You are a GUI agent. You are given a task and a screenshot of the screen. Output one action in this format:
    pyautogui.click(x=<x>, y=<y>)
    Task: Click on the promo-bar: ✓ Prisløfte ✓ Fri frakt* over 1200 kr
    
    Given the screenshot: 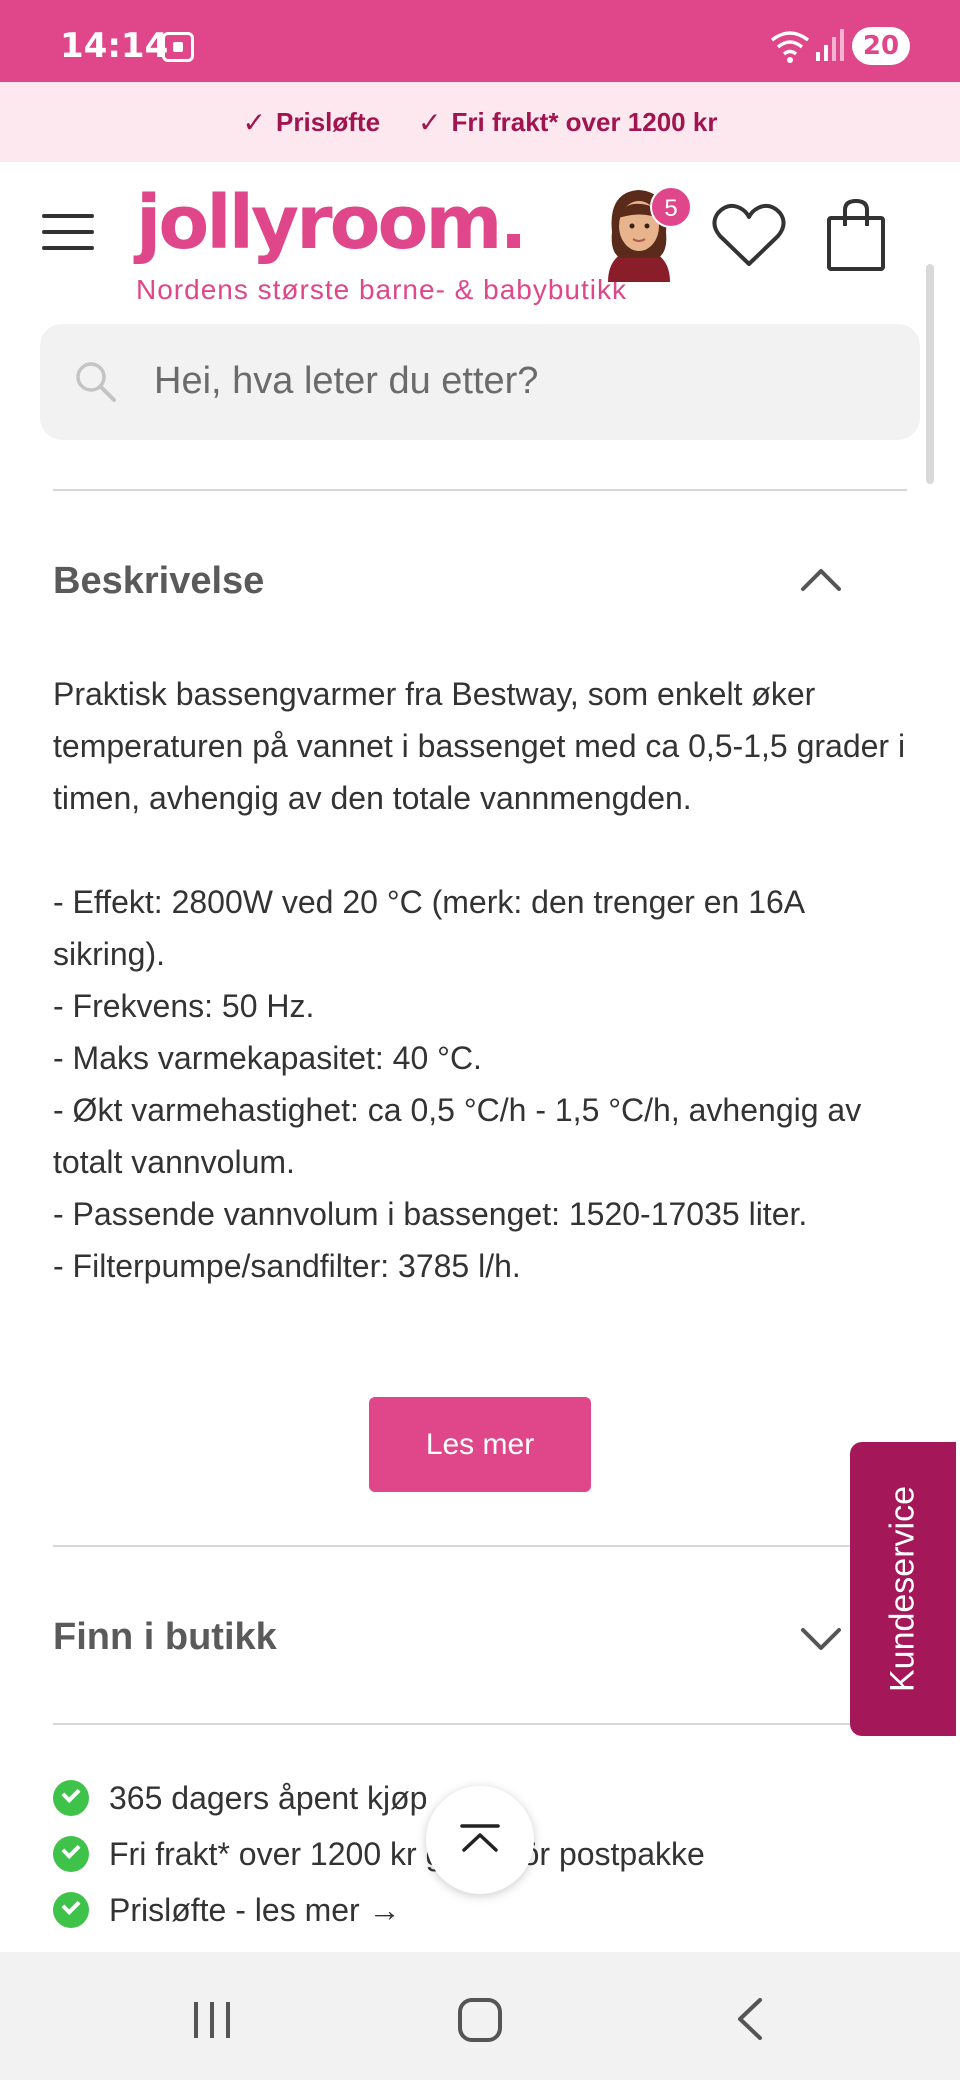 What is the action you would take?
    pyautogui.click(x=480, y=122)
    